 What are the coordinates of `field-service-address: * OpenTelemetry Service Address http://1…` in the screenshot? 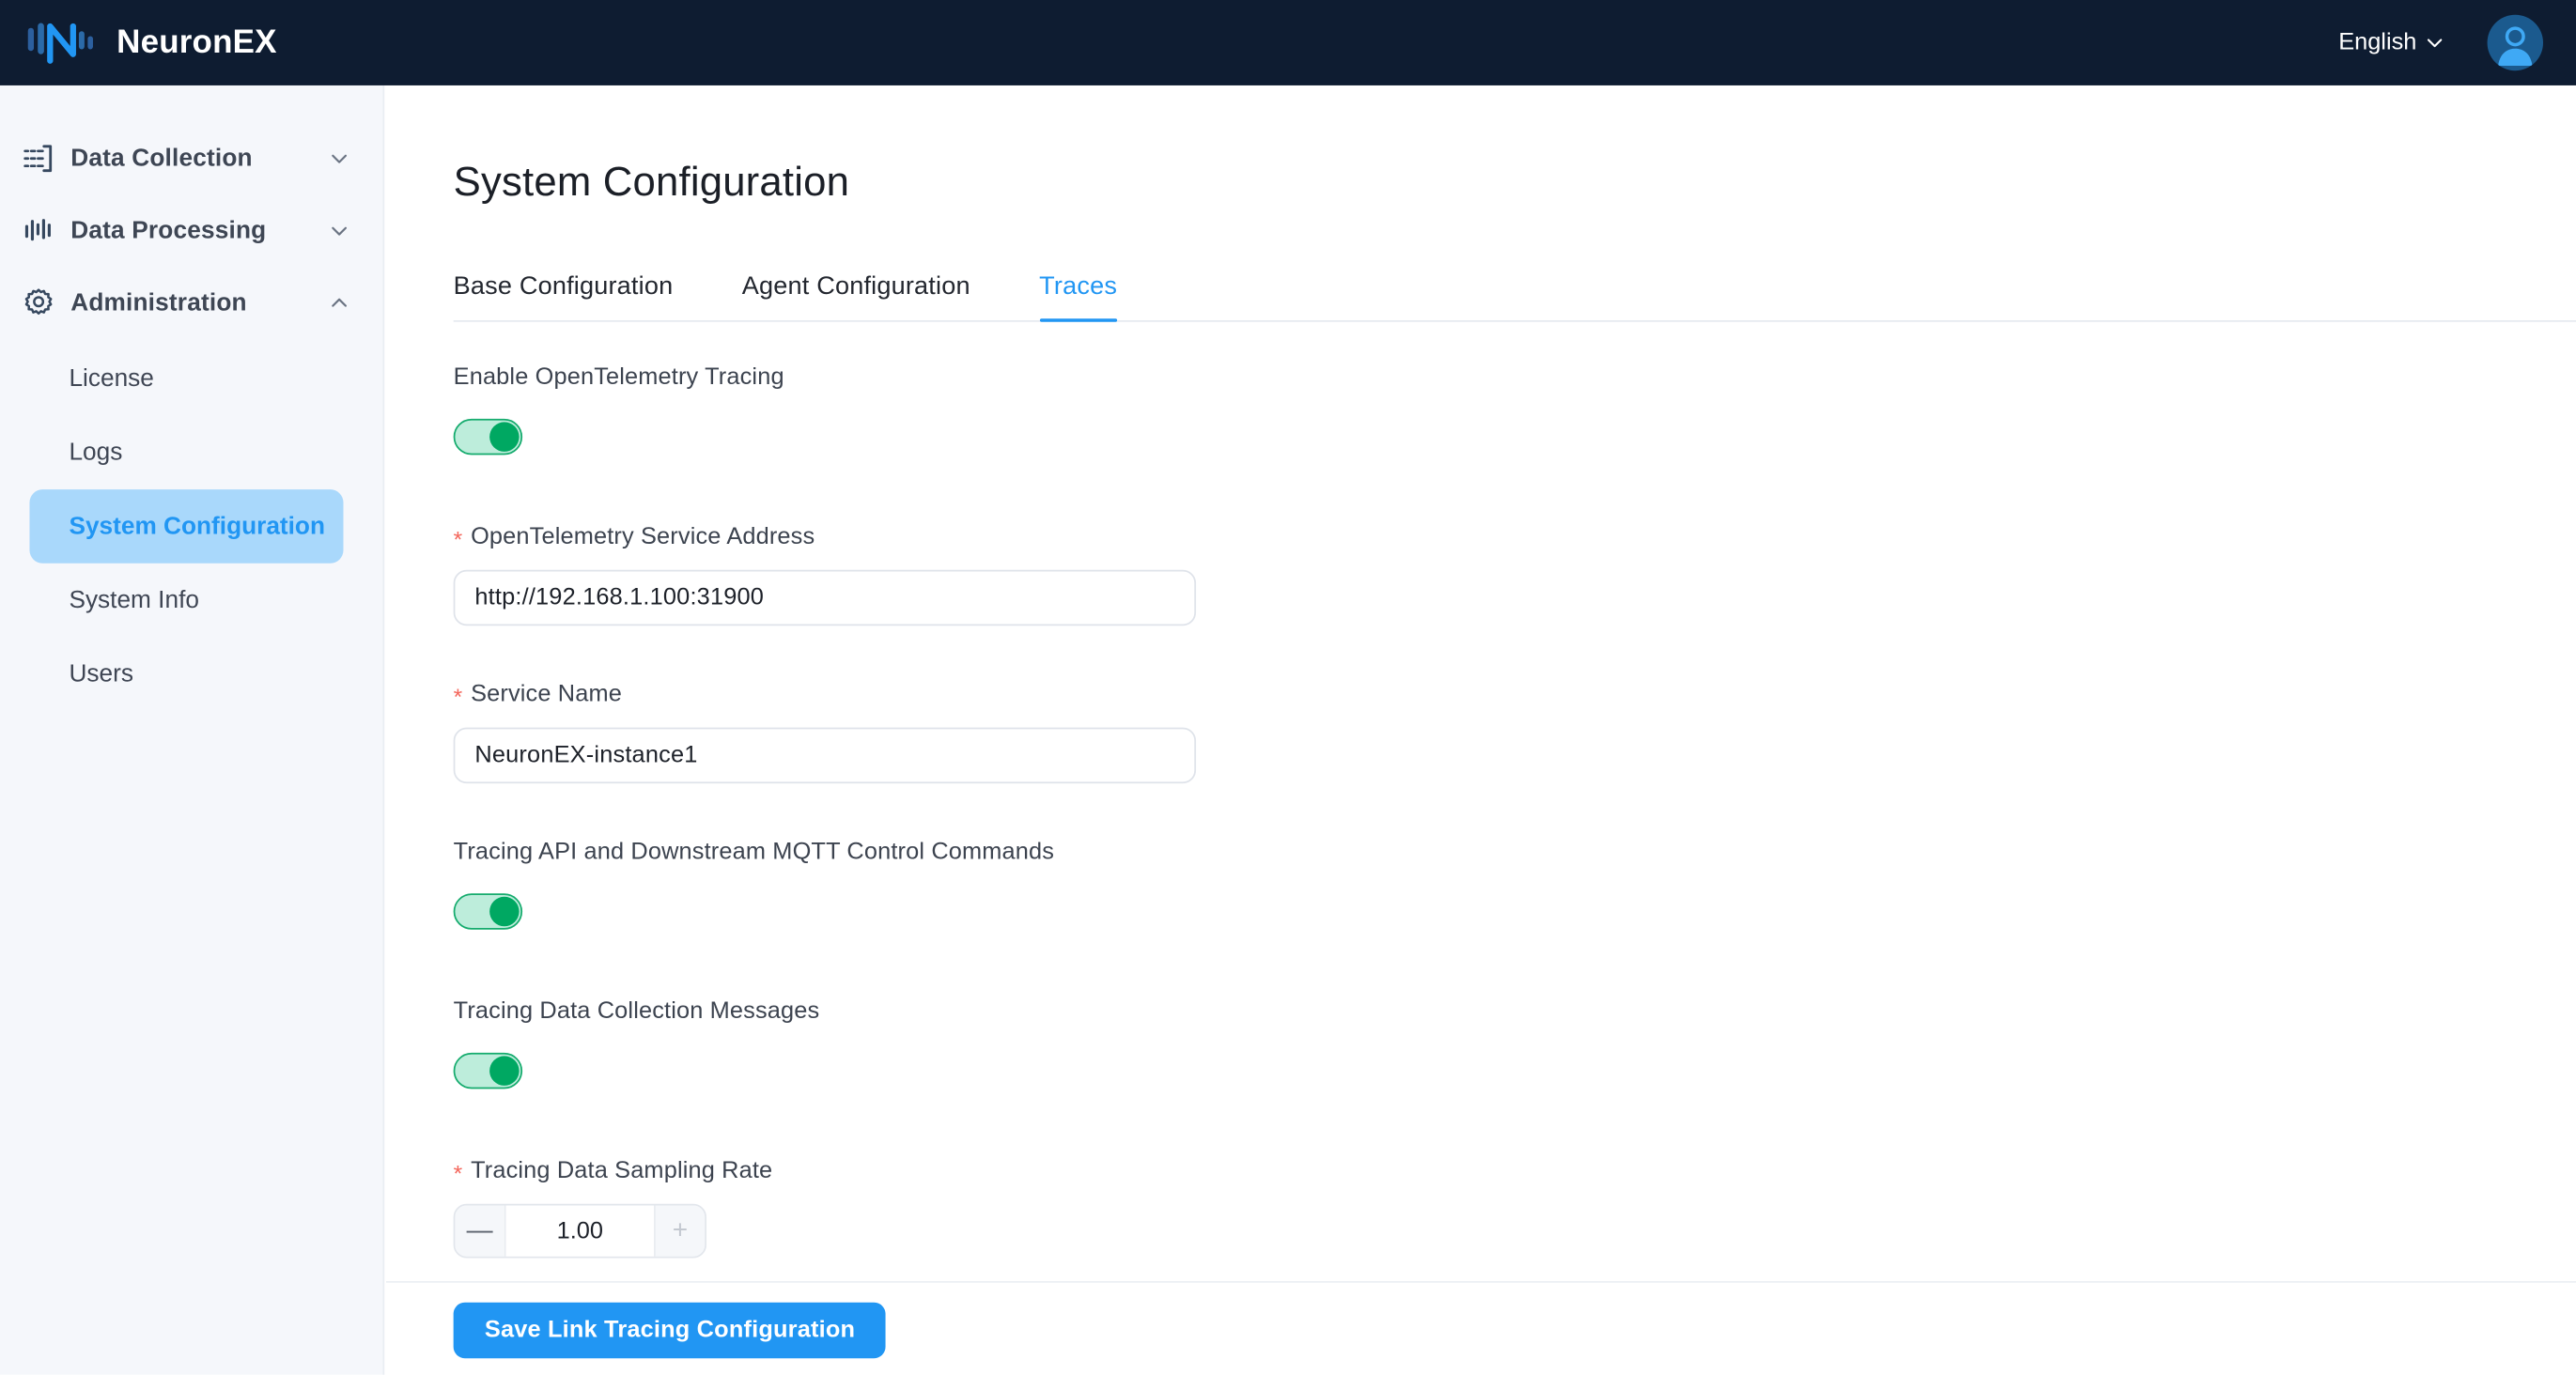 It's located at (1515, 575).